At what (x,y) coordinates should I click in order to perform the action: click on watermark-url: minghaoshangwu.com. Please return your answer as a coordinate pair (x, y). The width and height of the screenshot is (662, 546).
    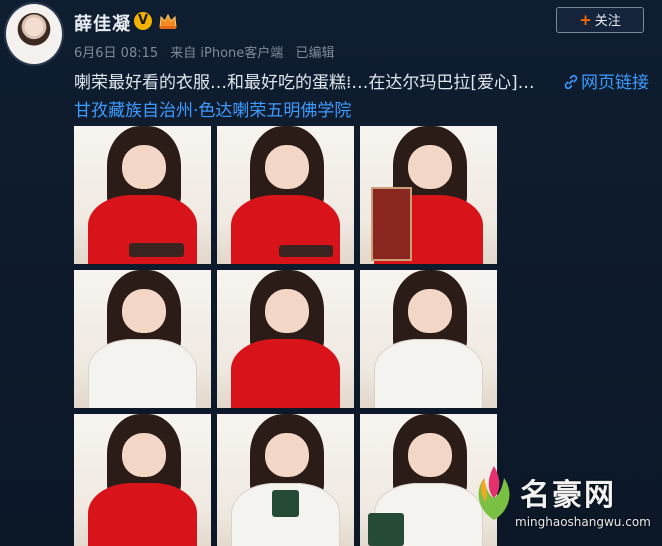
    Looking at the image, I should click on (583, 522).